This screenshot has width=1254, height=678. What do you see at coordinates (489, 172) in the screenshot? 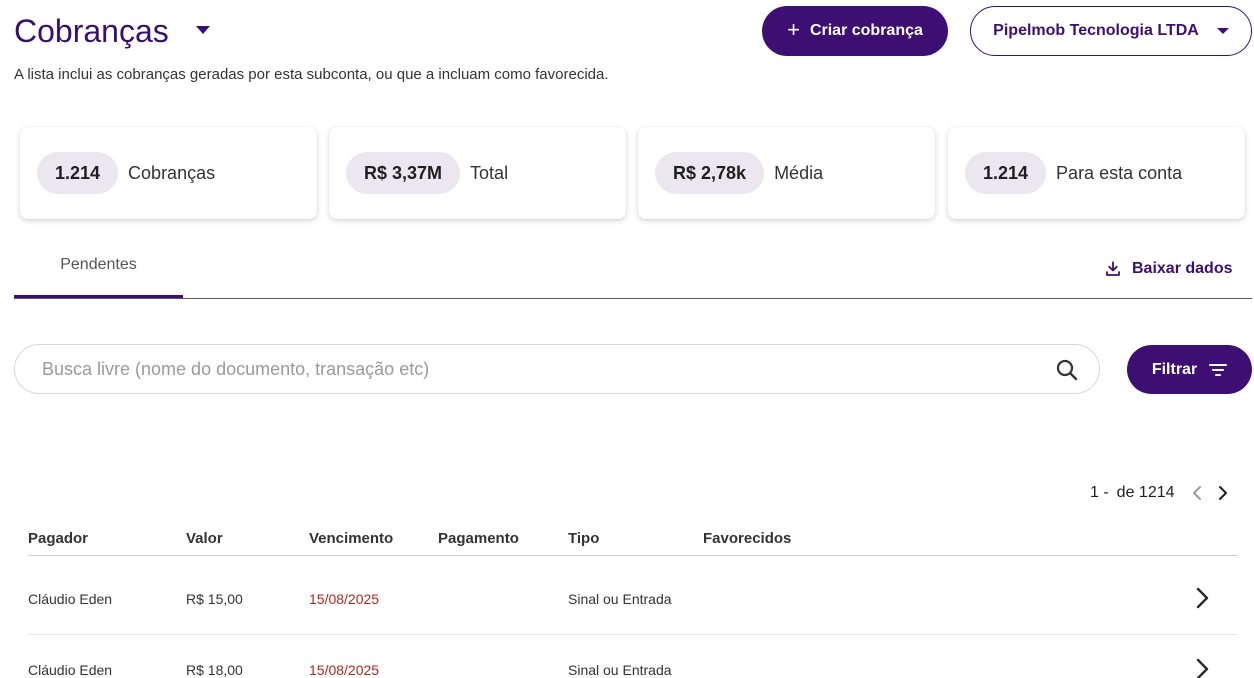
I see `stat-label: Total` at bounding box center [489, 172].